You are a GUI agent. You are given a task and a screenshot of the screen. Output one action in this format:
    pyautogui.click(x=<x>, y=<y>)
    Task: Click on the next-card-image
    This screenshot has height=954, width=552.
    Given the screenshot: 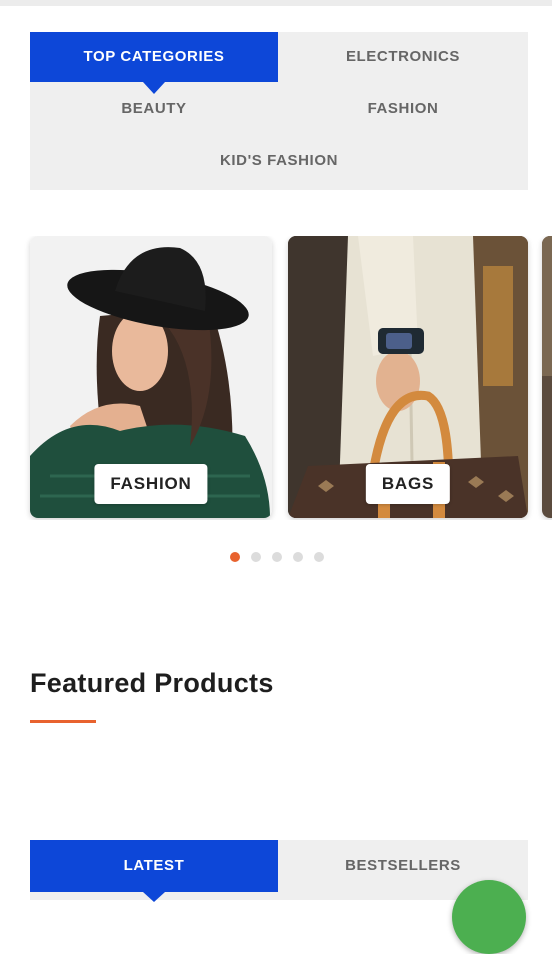 What is the action you would take?
    pyautogui.click(x=547, y=377)
    